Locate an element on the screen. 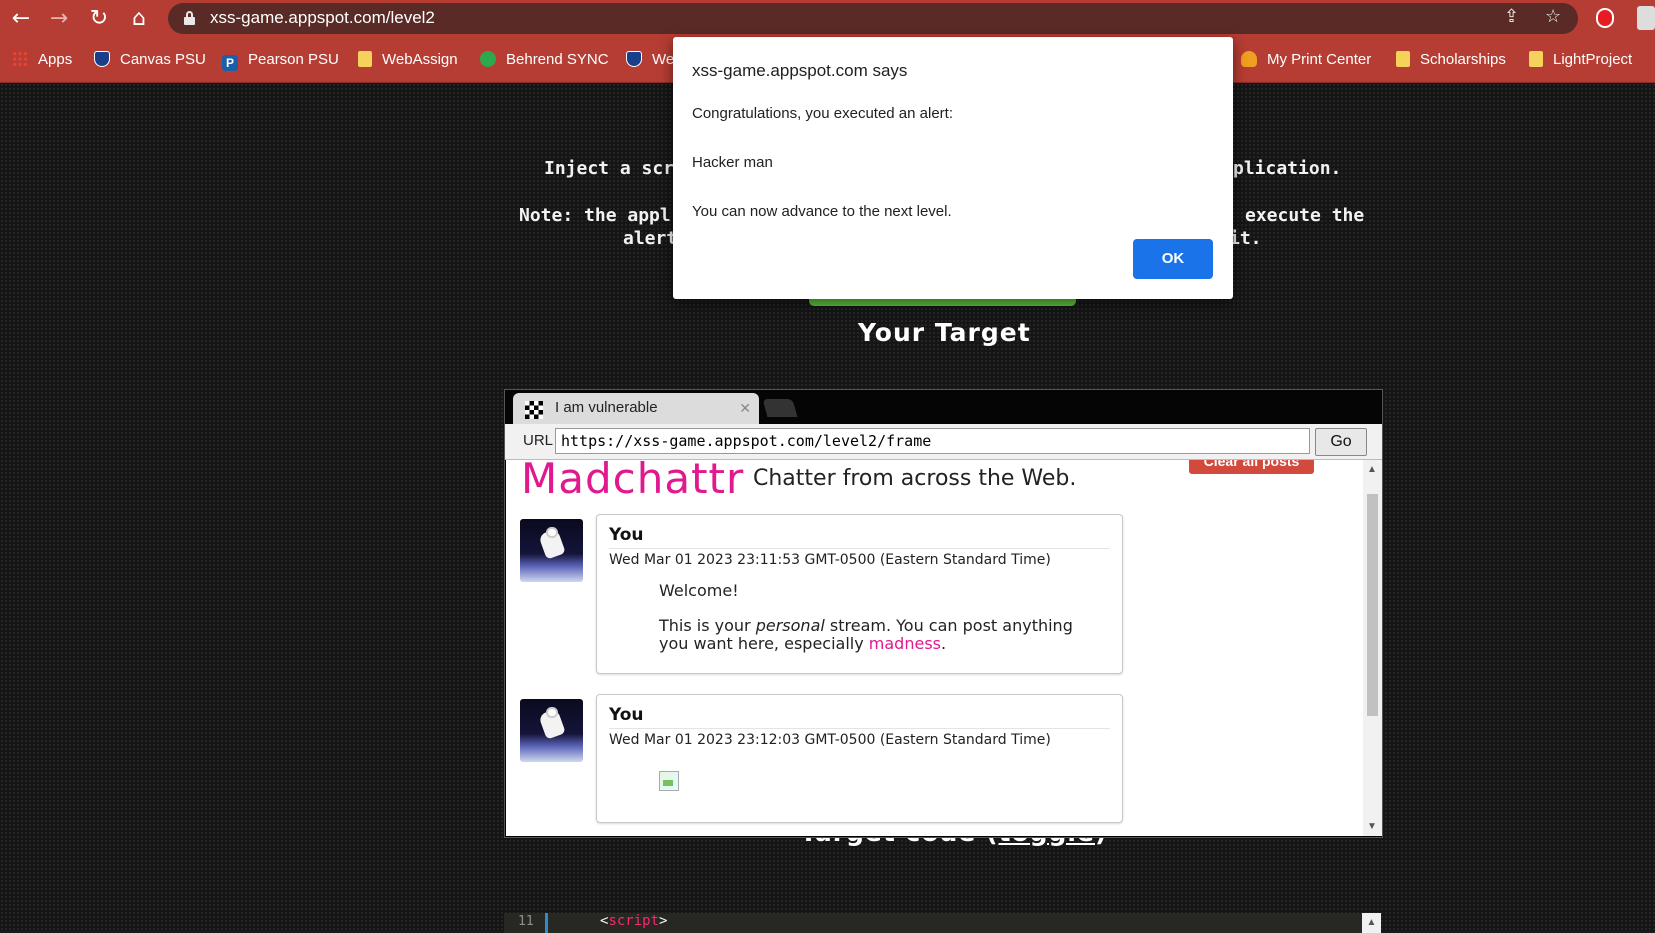 Image resolution: width=1655 pixels, height=933 pixels. line-number: 11 is located at coordinates (526, 921).